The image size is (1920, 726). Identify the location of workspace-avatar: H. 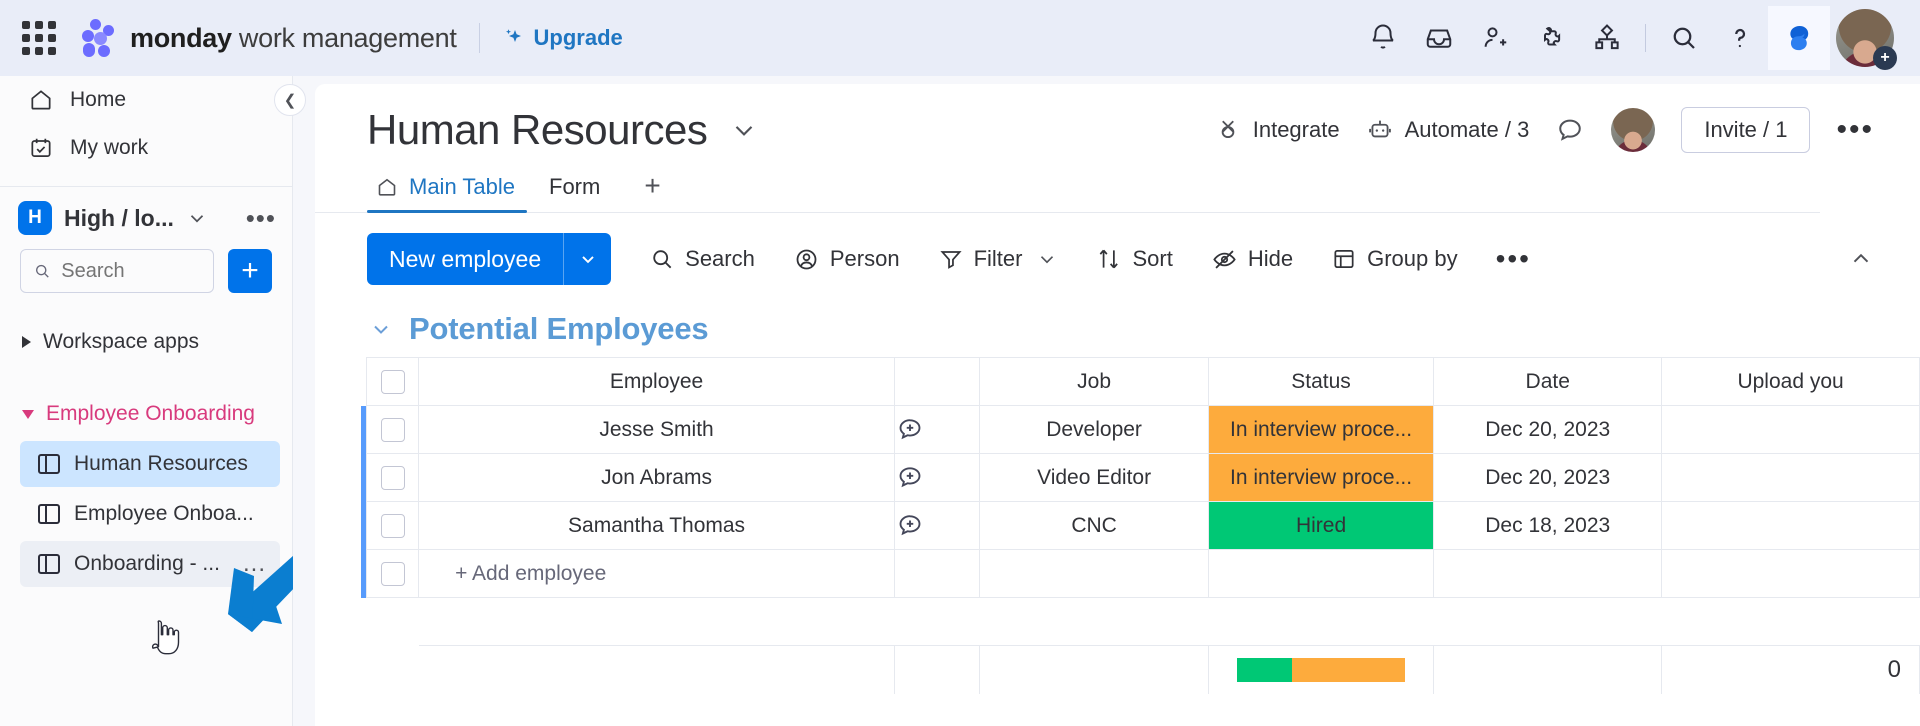
(35, 218).